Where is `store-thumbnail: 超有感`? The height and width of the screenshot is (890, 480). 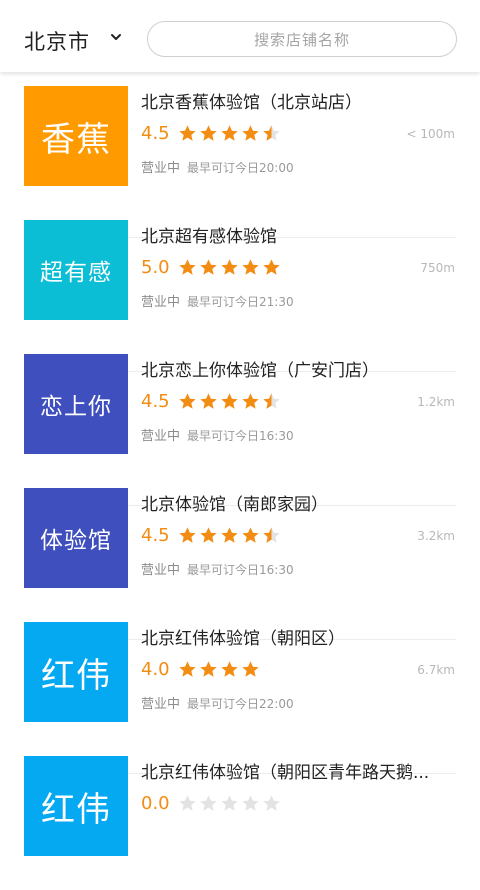
store-thumbnail: 超有感 is located at coordinates (76, 270).